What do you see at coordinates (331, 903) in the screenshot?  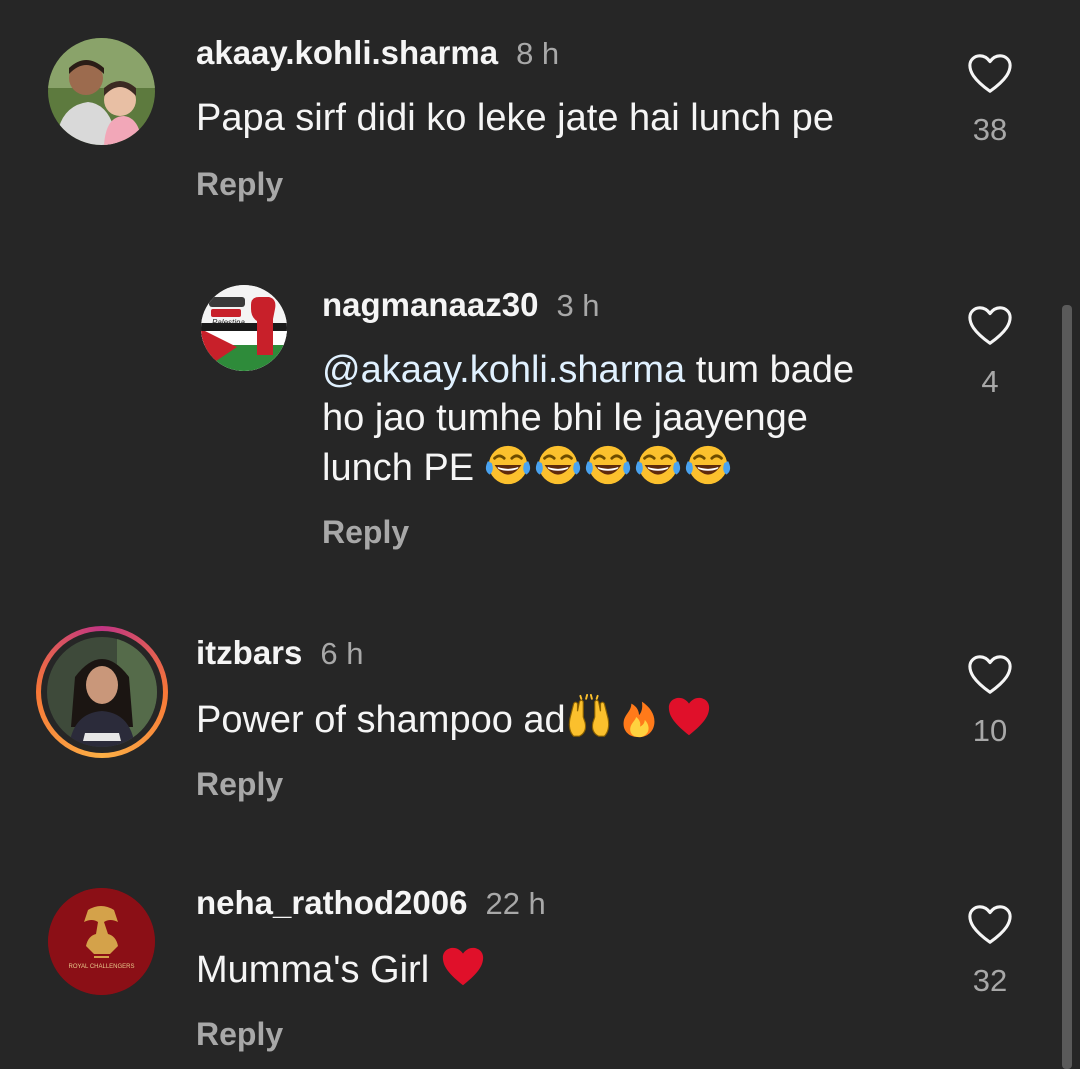 I see `comment-username: neha_rathod2006` at bounding box center [331, 903].